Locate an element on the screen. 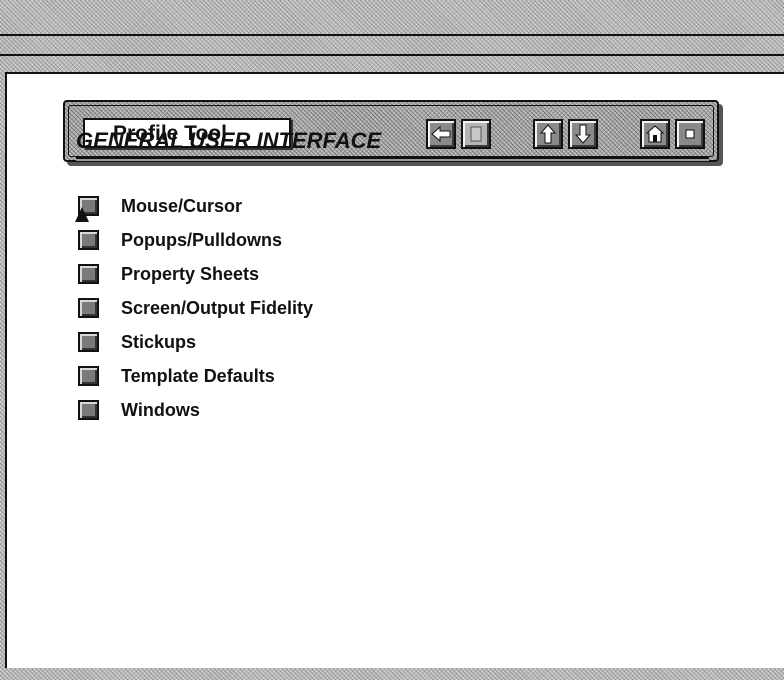  left-arrow-icon is located at coordinates (441, 134).